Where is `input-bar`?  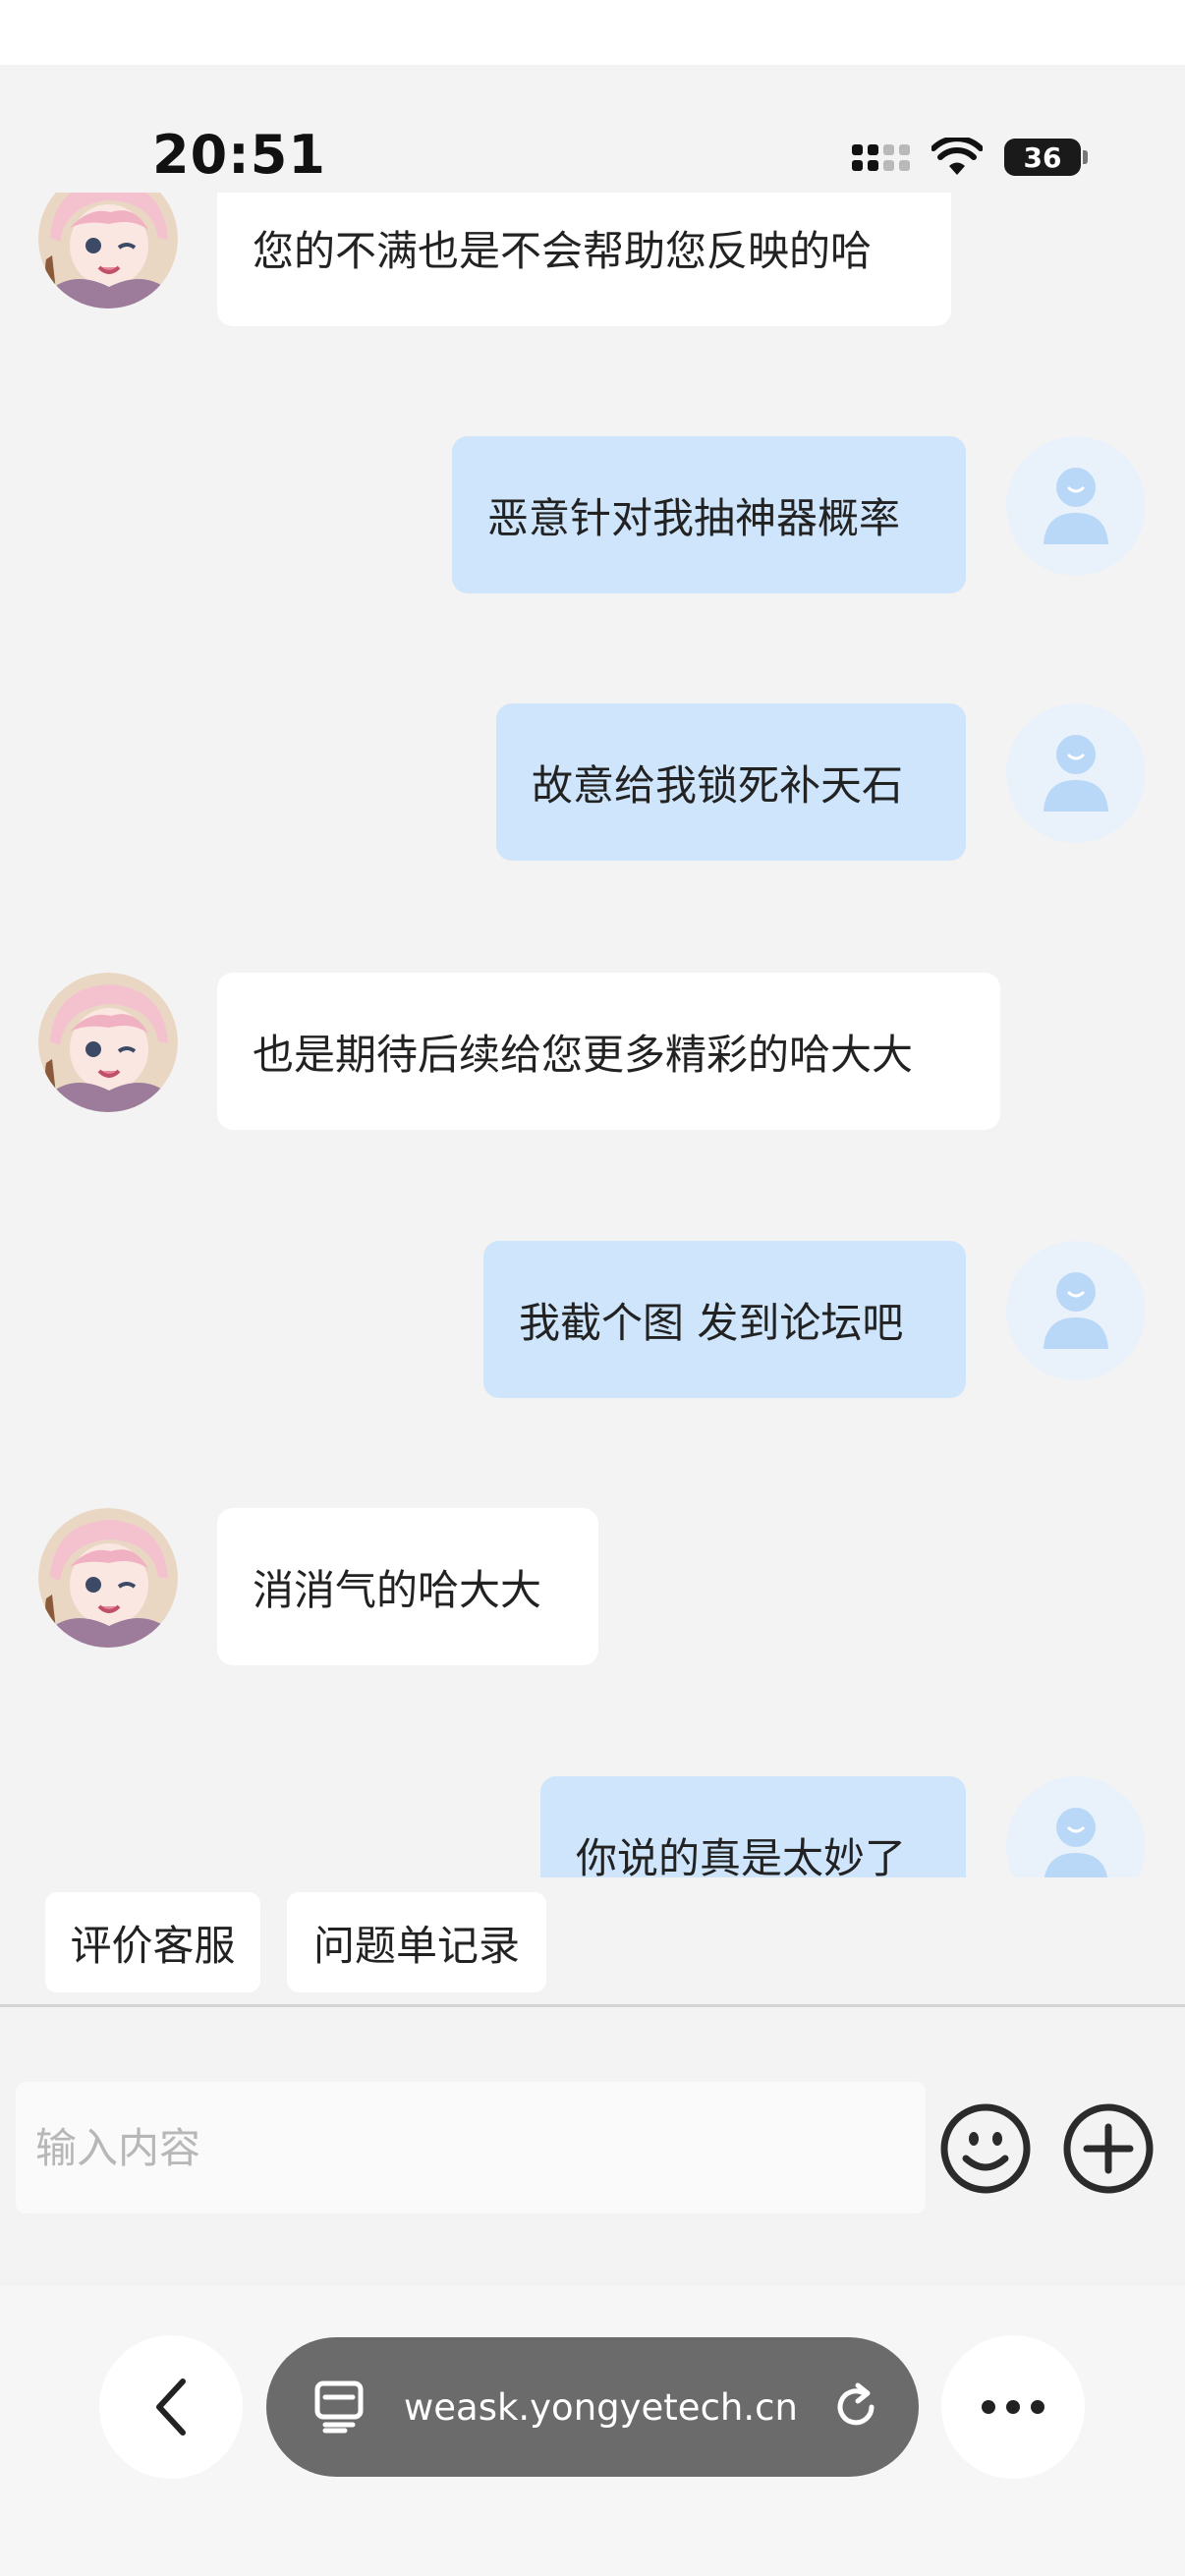 input-bar is located at coordinates (592, 2146).